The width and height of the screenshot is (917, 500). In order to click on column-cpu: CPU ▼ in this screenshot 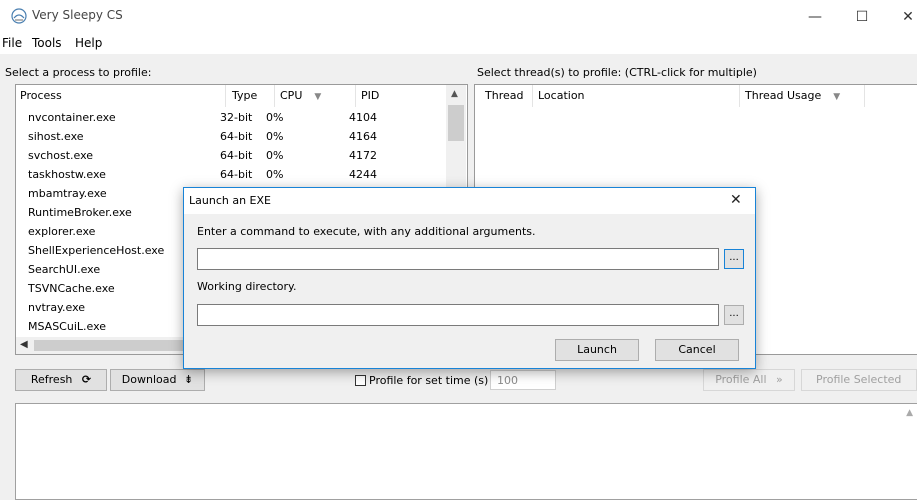, I will do `click(316, 96)`.